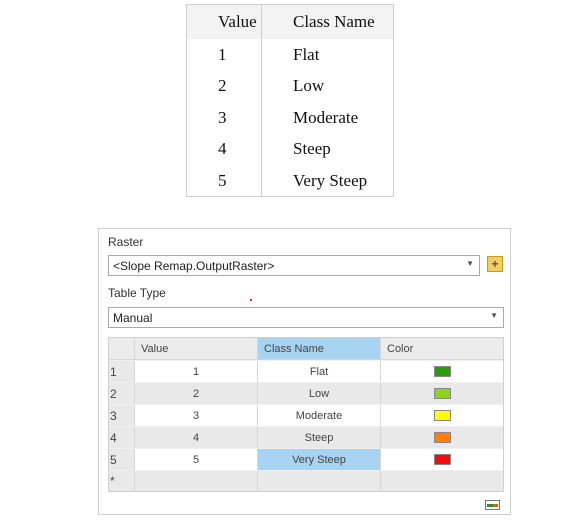 The image size is (572, 526). What do you see at coordinates (122, 371) in the screenshot?
I see `row-number: 1` at bounding box center [122, 371].